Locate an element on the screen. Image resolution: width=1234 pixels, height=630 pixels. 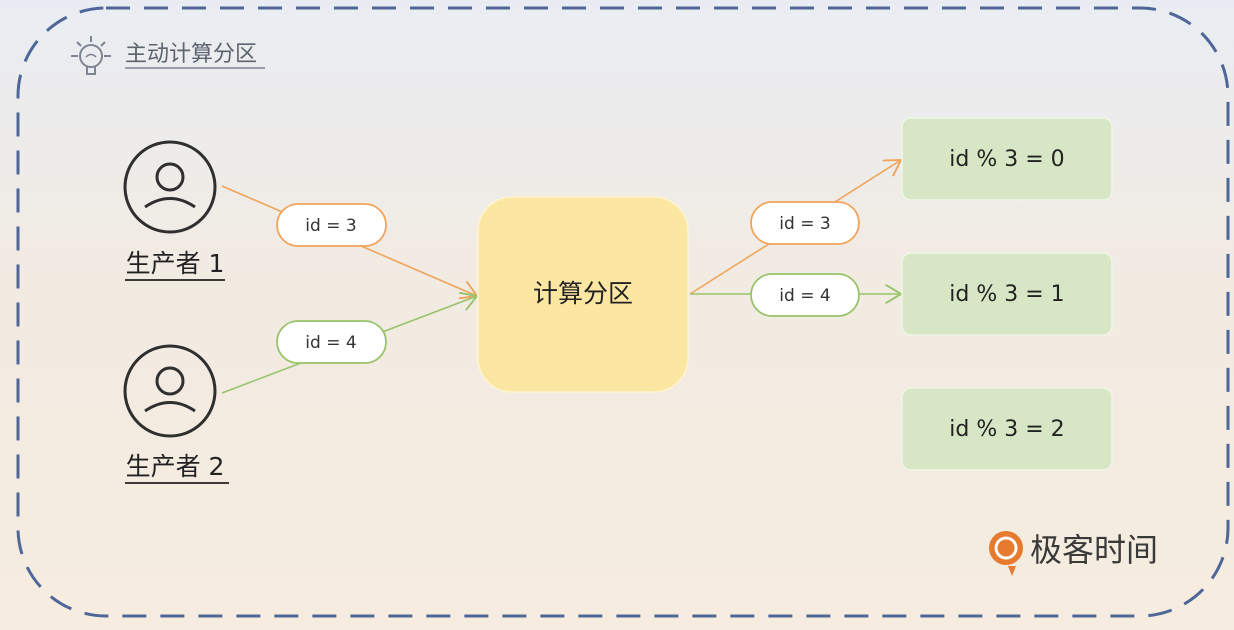
compute-partition-label: 计算分区 is located at coordinates (583, 293).